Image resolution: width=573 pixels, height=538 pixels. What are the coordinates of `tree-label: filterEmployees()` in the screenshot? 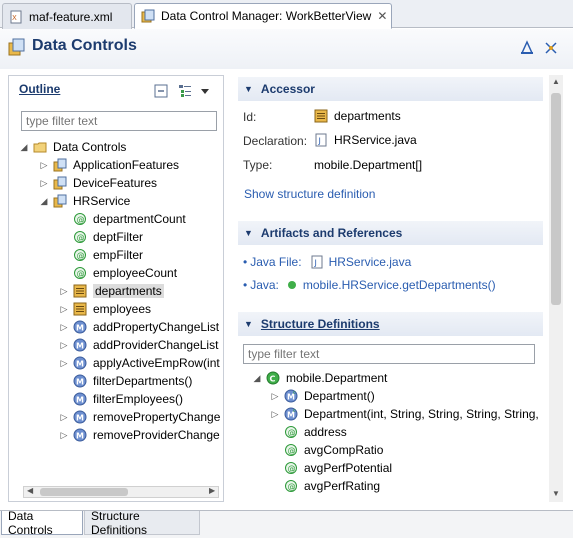 It's located at (138, 399).